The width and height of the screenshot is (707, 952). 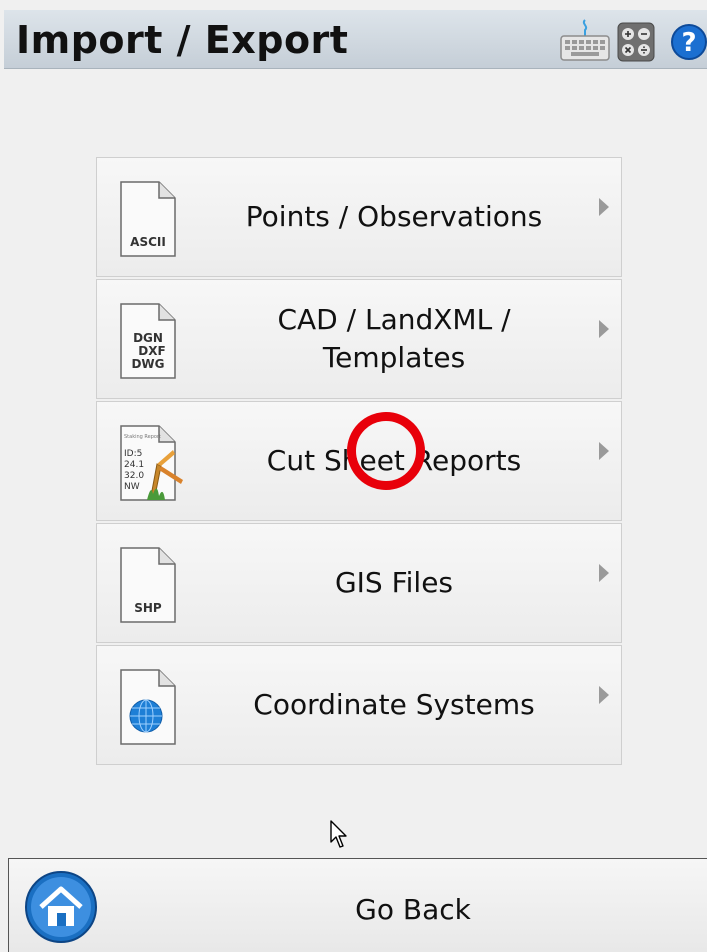 What do you see at coordinates (132, 487) in the screenshot?
I see `svg-text: NW` at bounding box center [132, 487].